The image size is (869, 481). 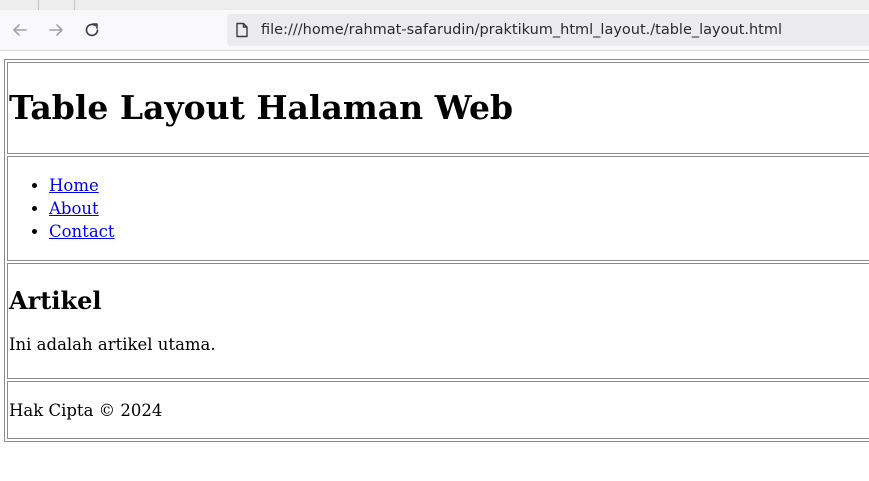 What do you see at coordinates (242, 32) in the screenshot?
I see `page-icon` at bounding box center [242, 32].